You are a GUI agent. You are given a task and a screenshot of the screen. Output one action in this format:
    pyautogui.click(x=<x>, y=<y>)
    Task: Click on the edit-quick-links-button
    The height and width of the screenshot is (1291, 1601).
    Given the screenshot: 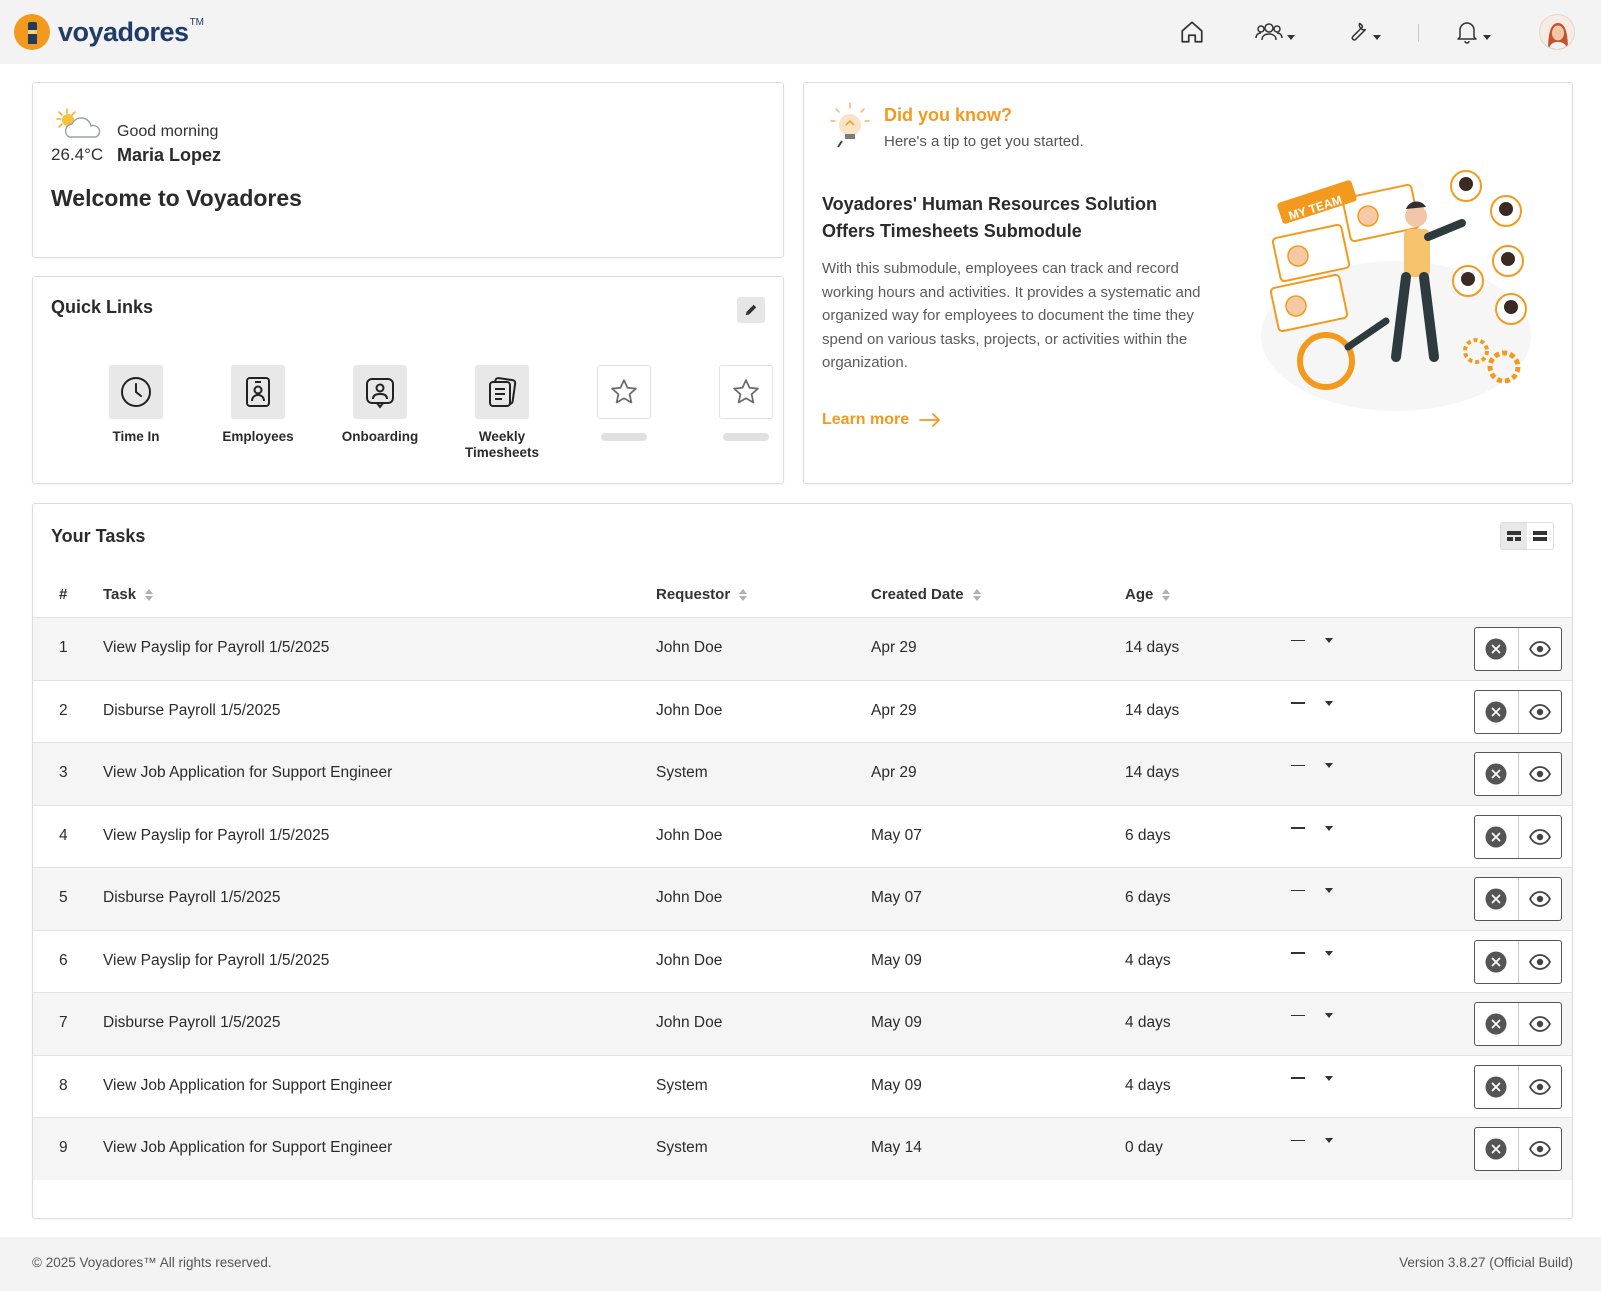 What is the action you would take?
    pyautogui.click(x=751, y=310)
    